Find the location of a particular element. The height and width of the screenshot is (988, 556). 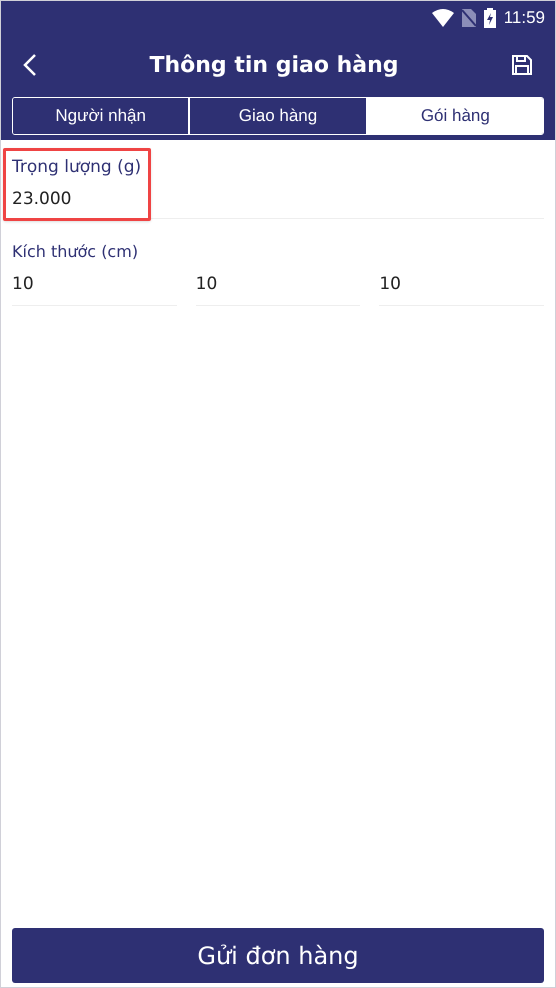

status-time: 11:59 is located at coordinates (524, 18).